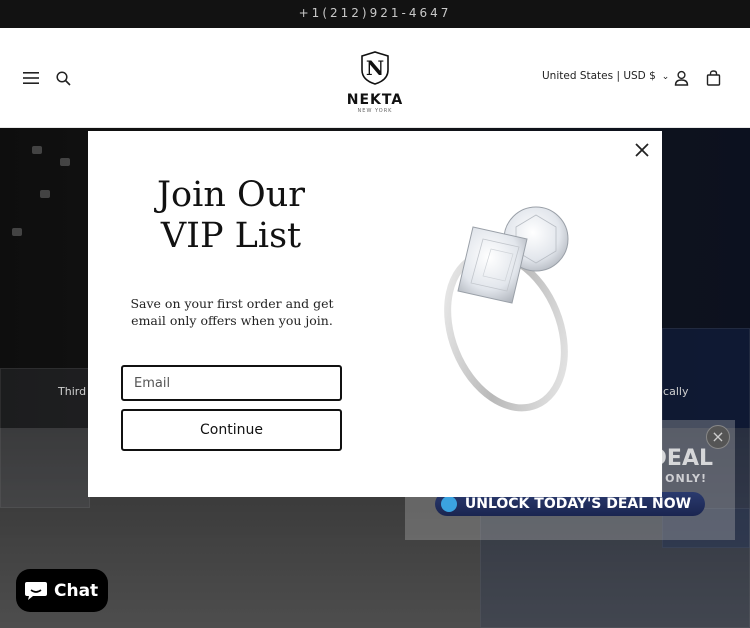 Image resolution: width=750 pixels, height=628 pixels. I want to click on chevron-down-icon: ⌄, so click(665, 77).